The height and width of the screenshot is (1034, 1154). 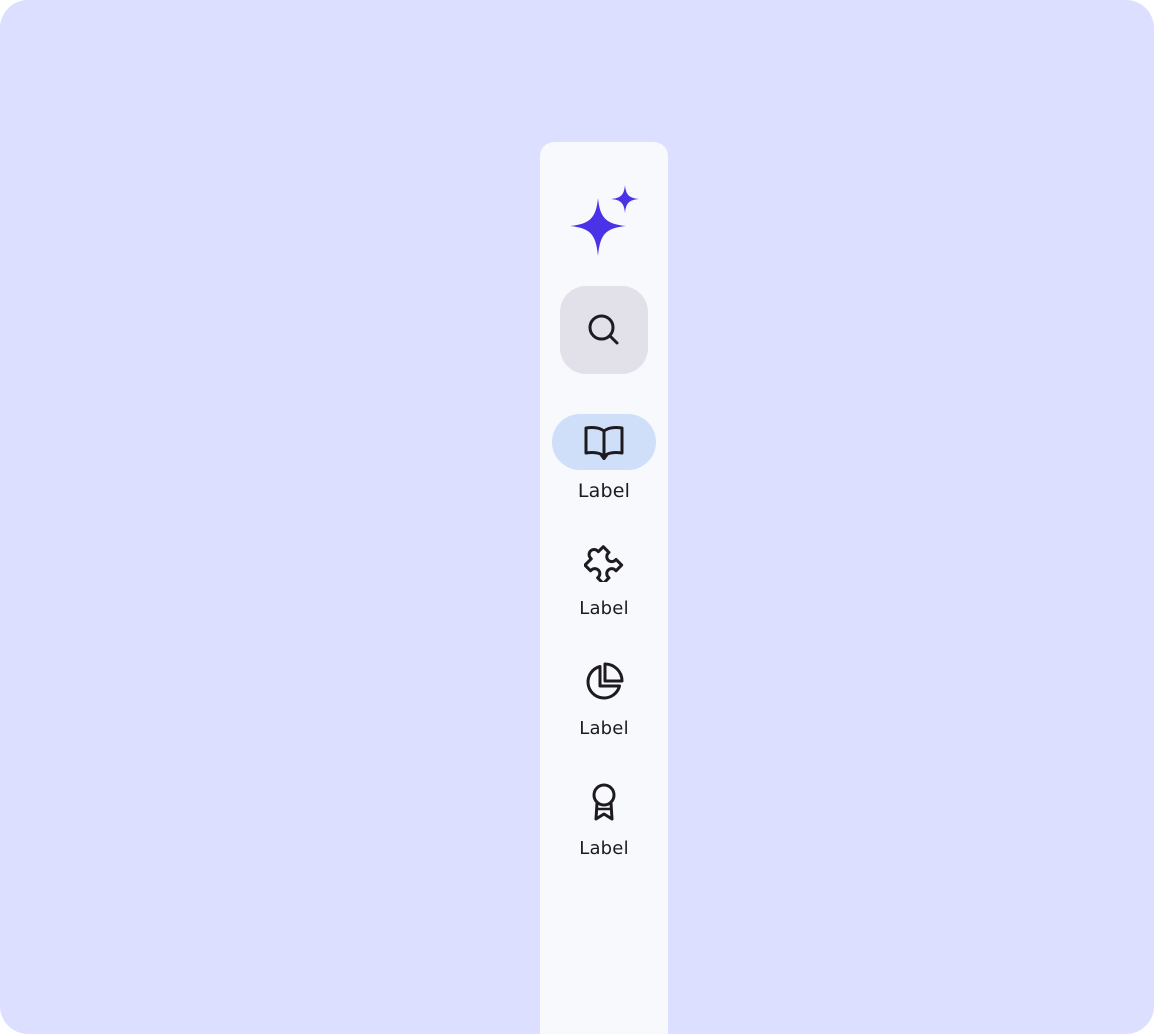 I want to click on nav-item-puzzle: Label, so click(x=604, y=582).